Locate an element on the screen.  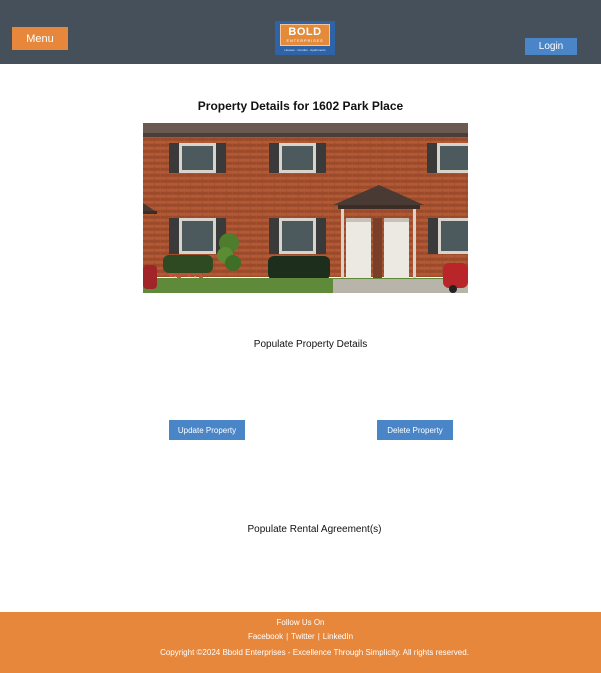
house-illustration is located at coordinates (305, 208).